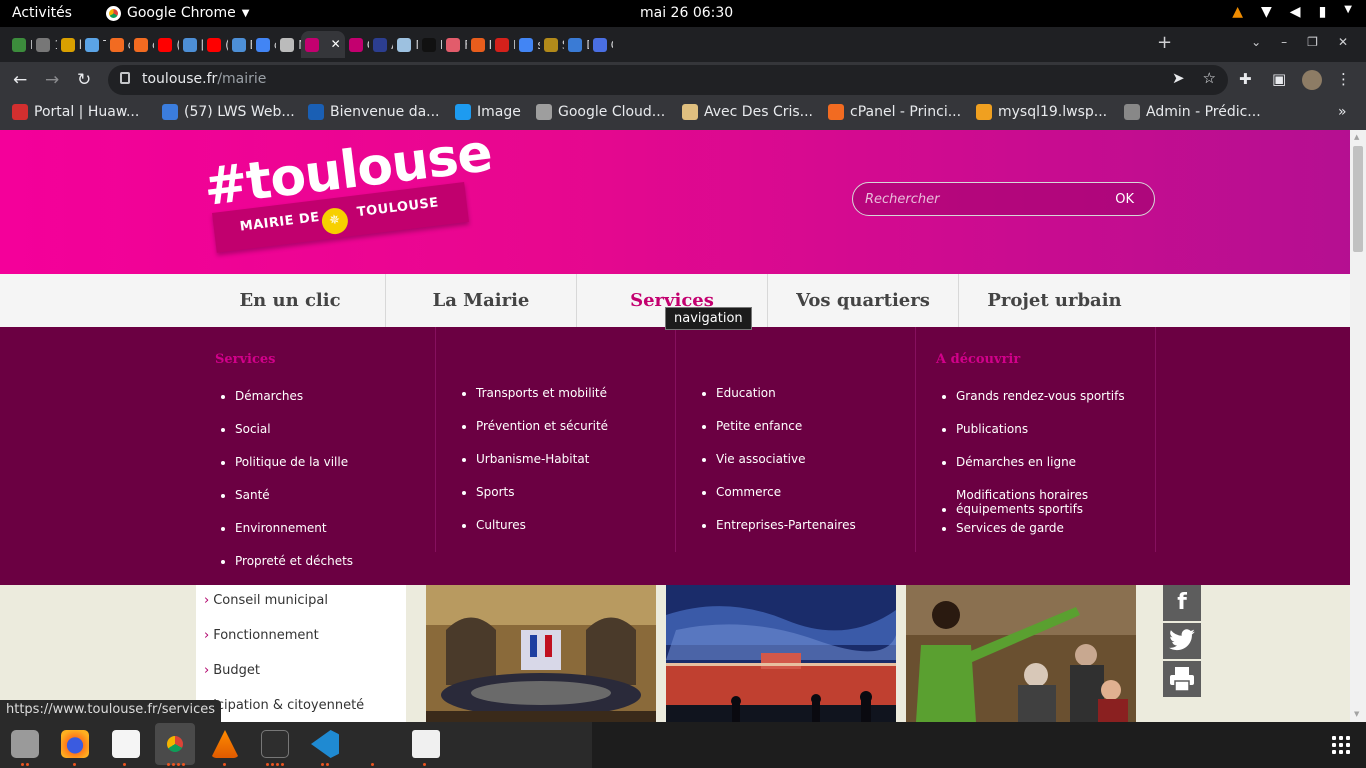 This screenshot has height=768, width=1366. I want to click on url-text: toulouse.fr/mairie, so click(204, 79).